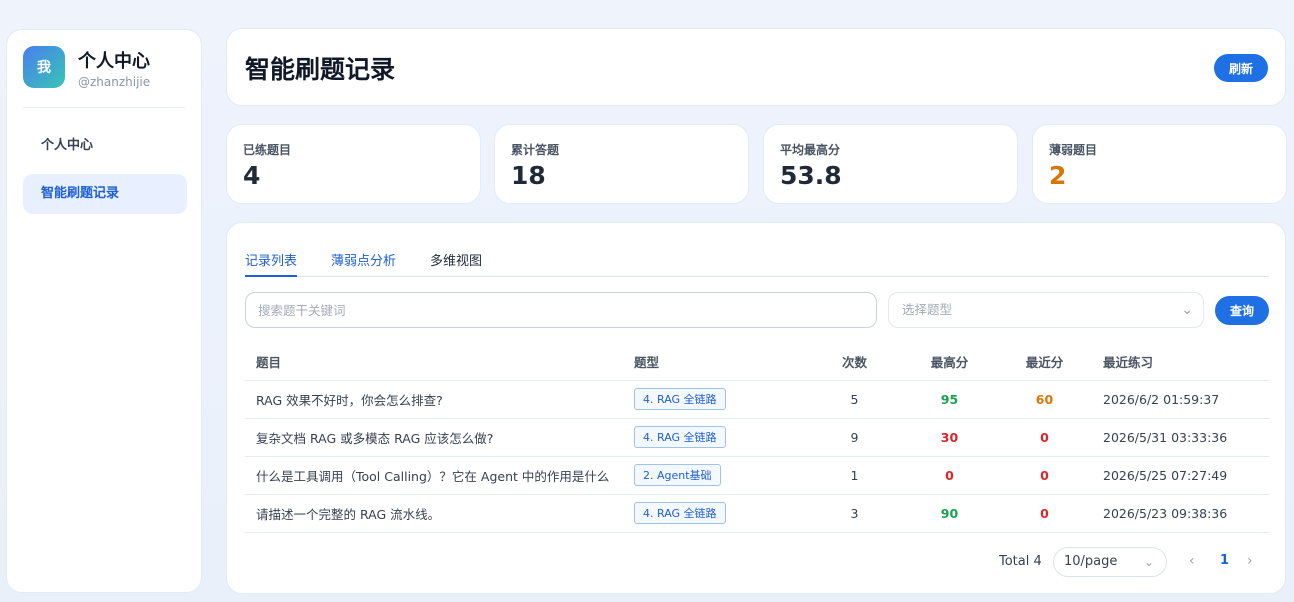 This screenshot has height=602, width=1294. What do you see at coordinates (1091, 561) in the screenshot?
I see `page-size-value: 10/page` at bounding box center [1091, 561].